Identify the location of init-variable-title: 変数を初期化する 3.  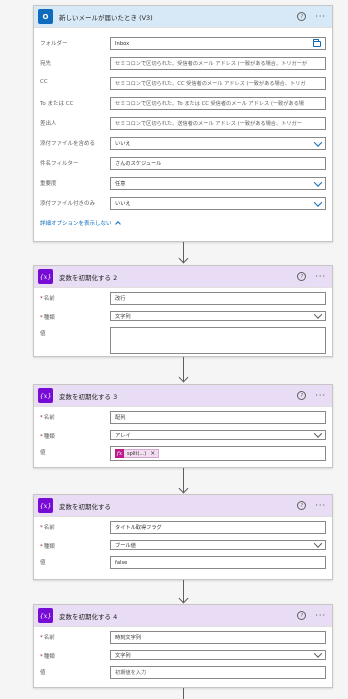
(88, 396).